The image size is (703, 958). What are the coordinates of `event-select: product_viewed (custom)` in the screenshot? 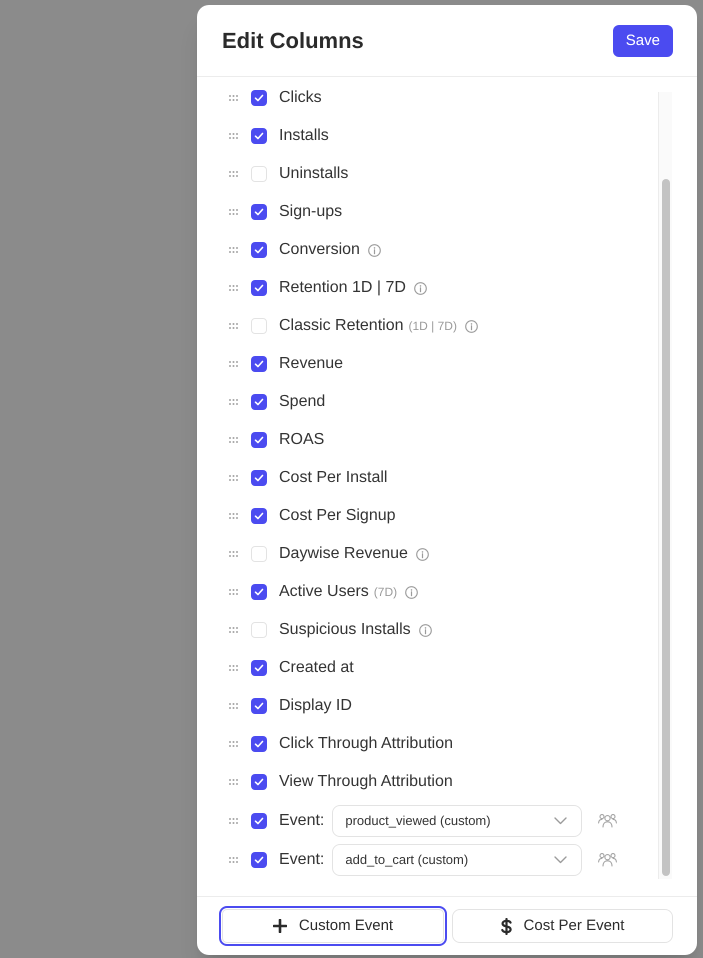 It's located at (457, 820).